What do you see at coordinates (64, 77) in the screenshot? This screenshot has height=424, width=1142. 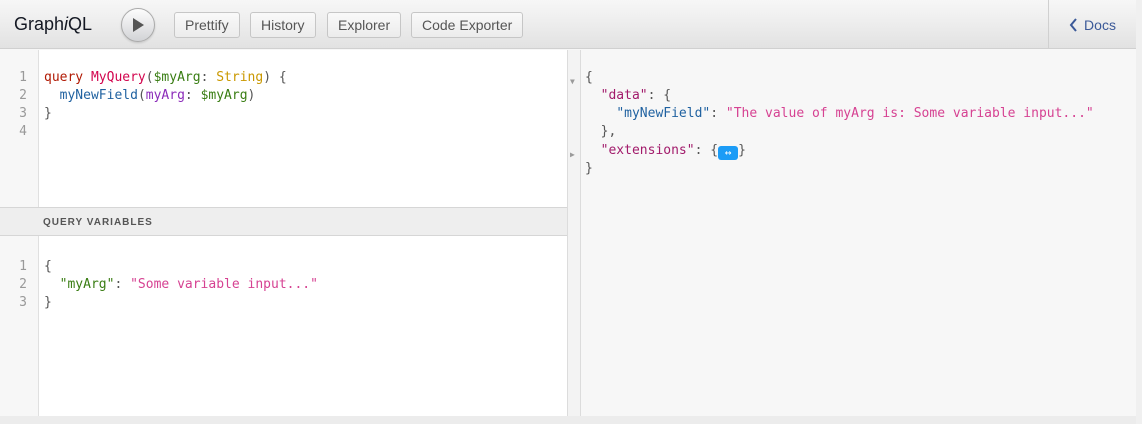 I see `query-keyword: query` at bounding box center [64, 77].